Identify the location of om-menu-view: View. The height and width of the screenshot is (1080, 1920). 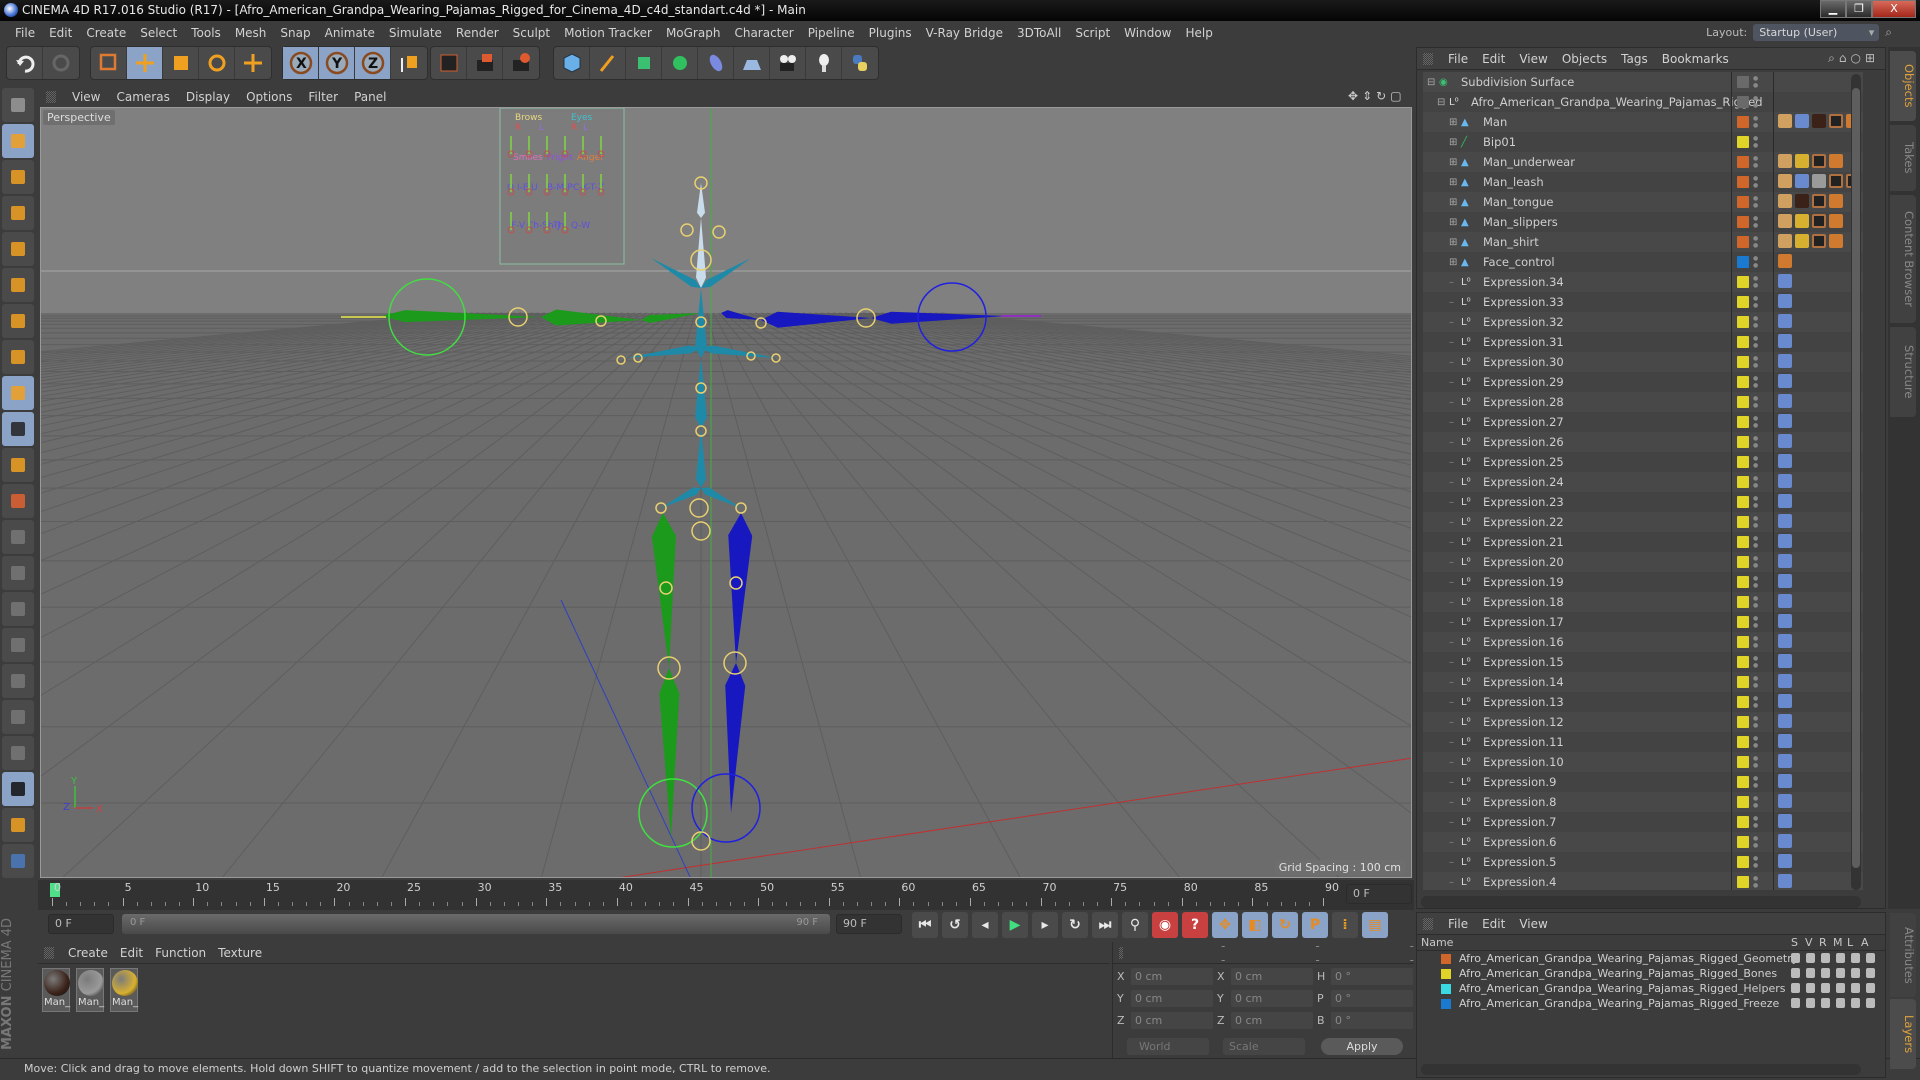
(1533, 59).